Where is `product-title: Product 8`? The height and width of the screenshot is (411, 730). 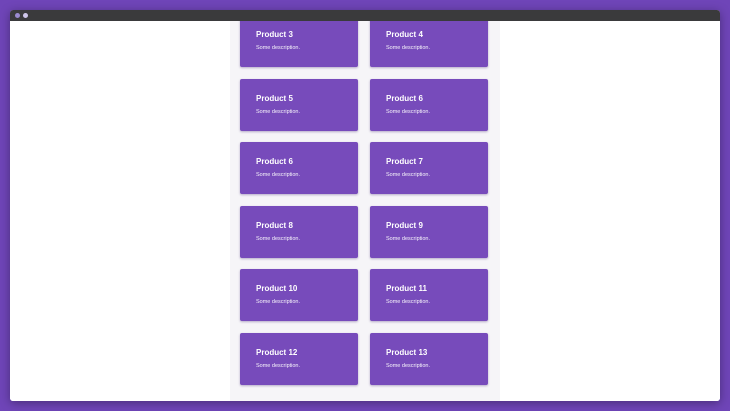
product-title: Product 8 is located at coordinates (274, 225).